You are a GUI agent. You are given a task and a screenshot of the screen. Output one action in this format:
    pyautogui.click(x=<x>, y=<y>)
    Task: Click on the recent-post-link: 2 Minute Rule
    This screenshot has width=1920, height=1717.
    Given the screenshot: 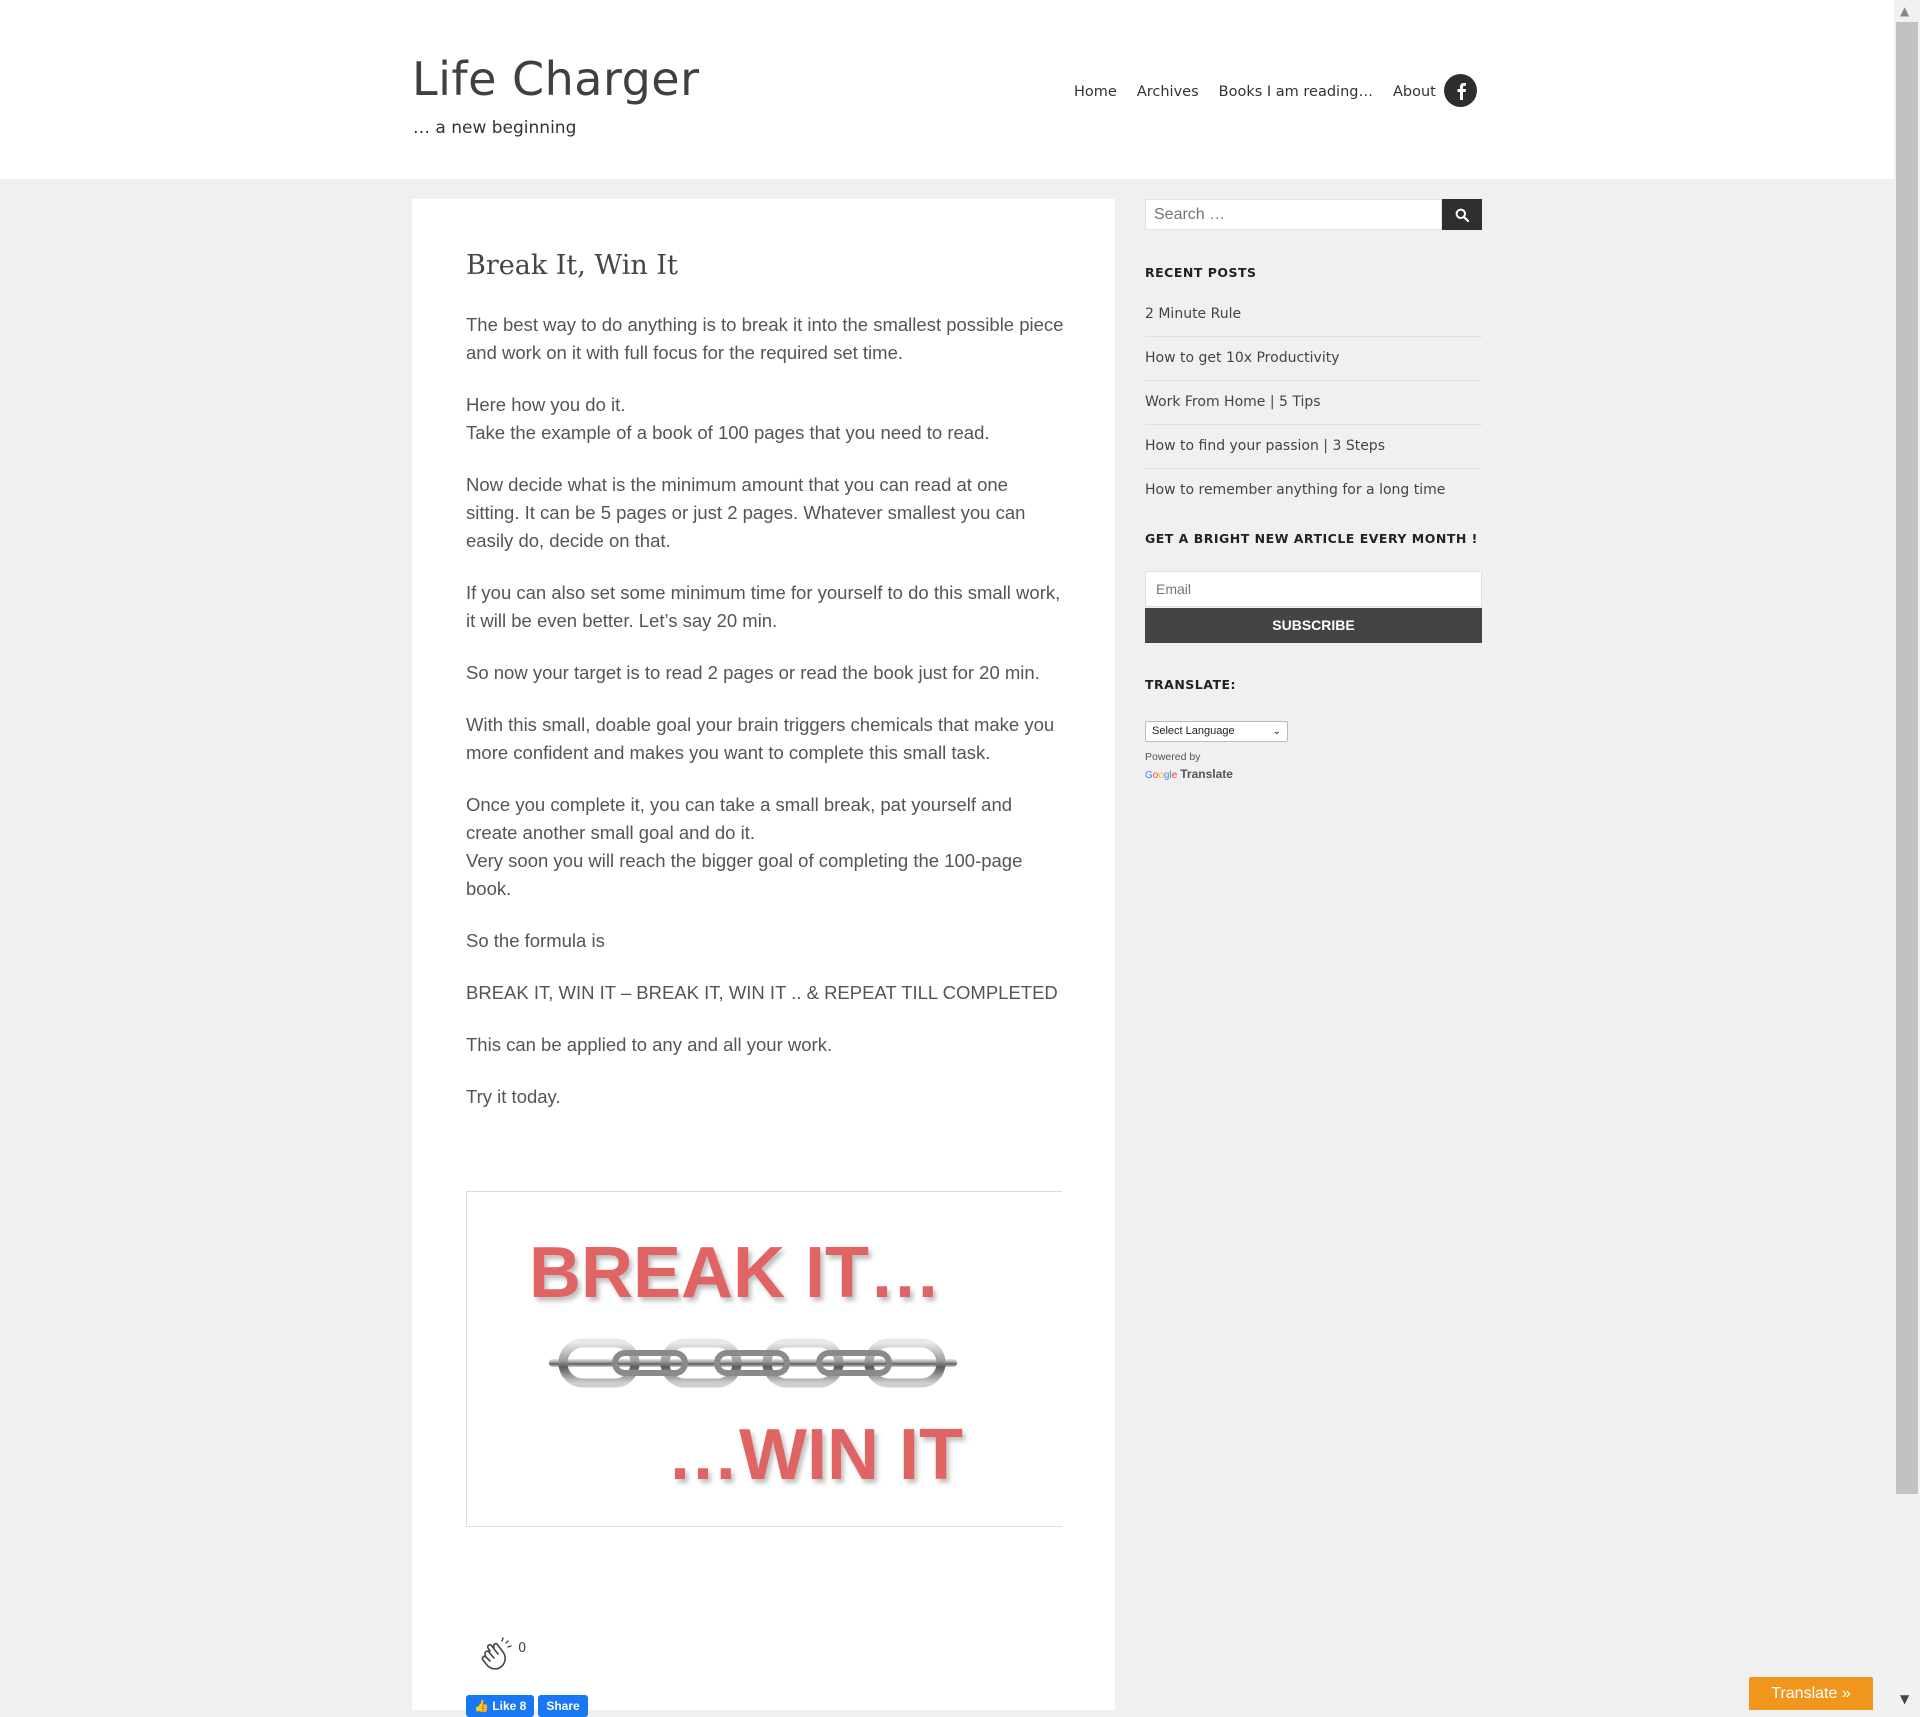 What is the action you would take?
    pyautogui.click(x=1313, y=315)
    